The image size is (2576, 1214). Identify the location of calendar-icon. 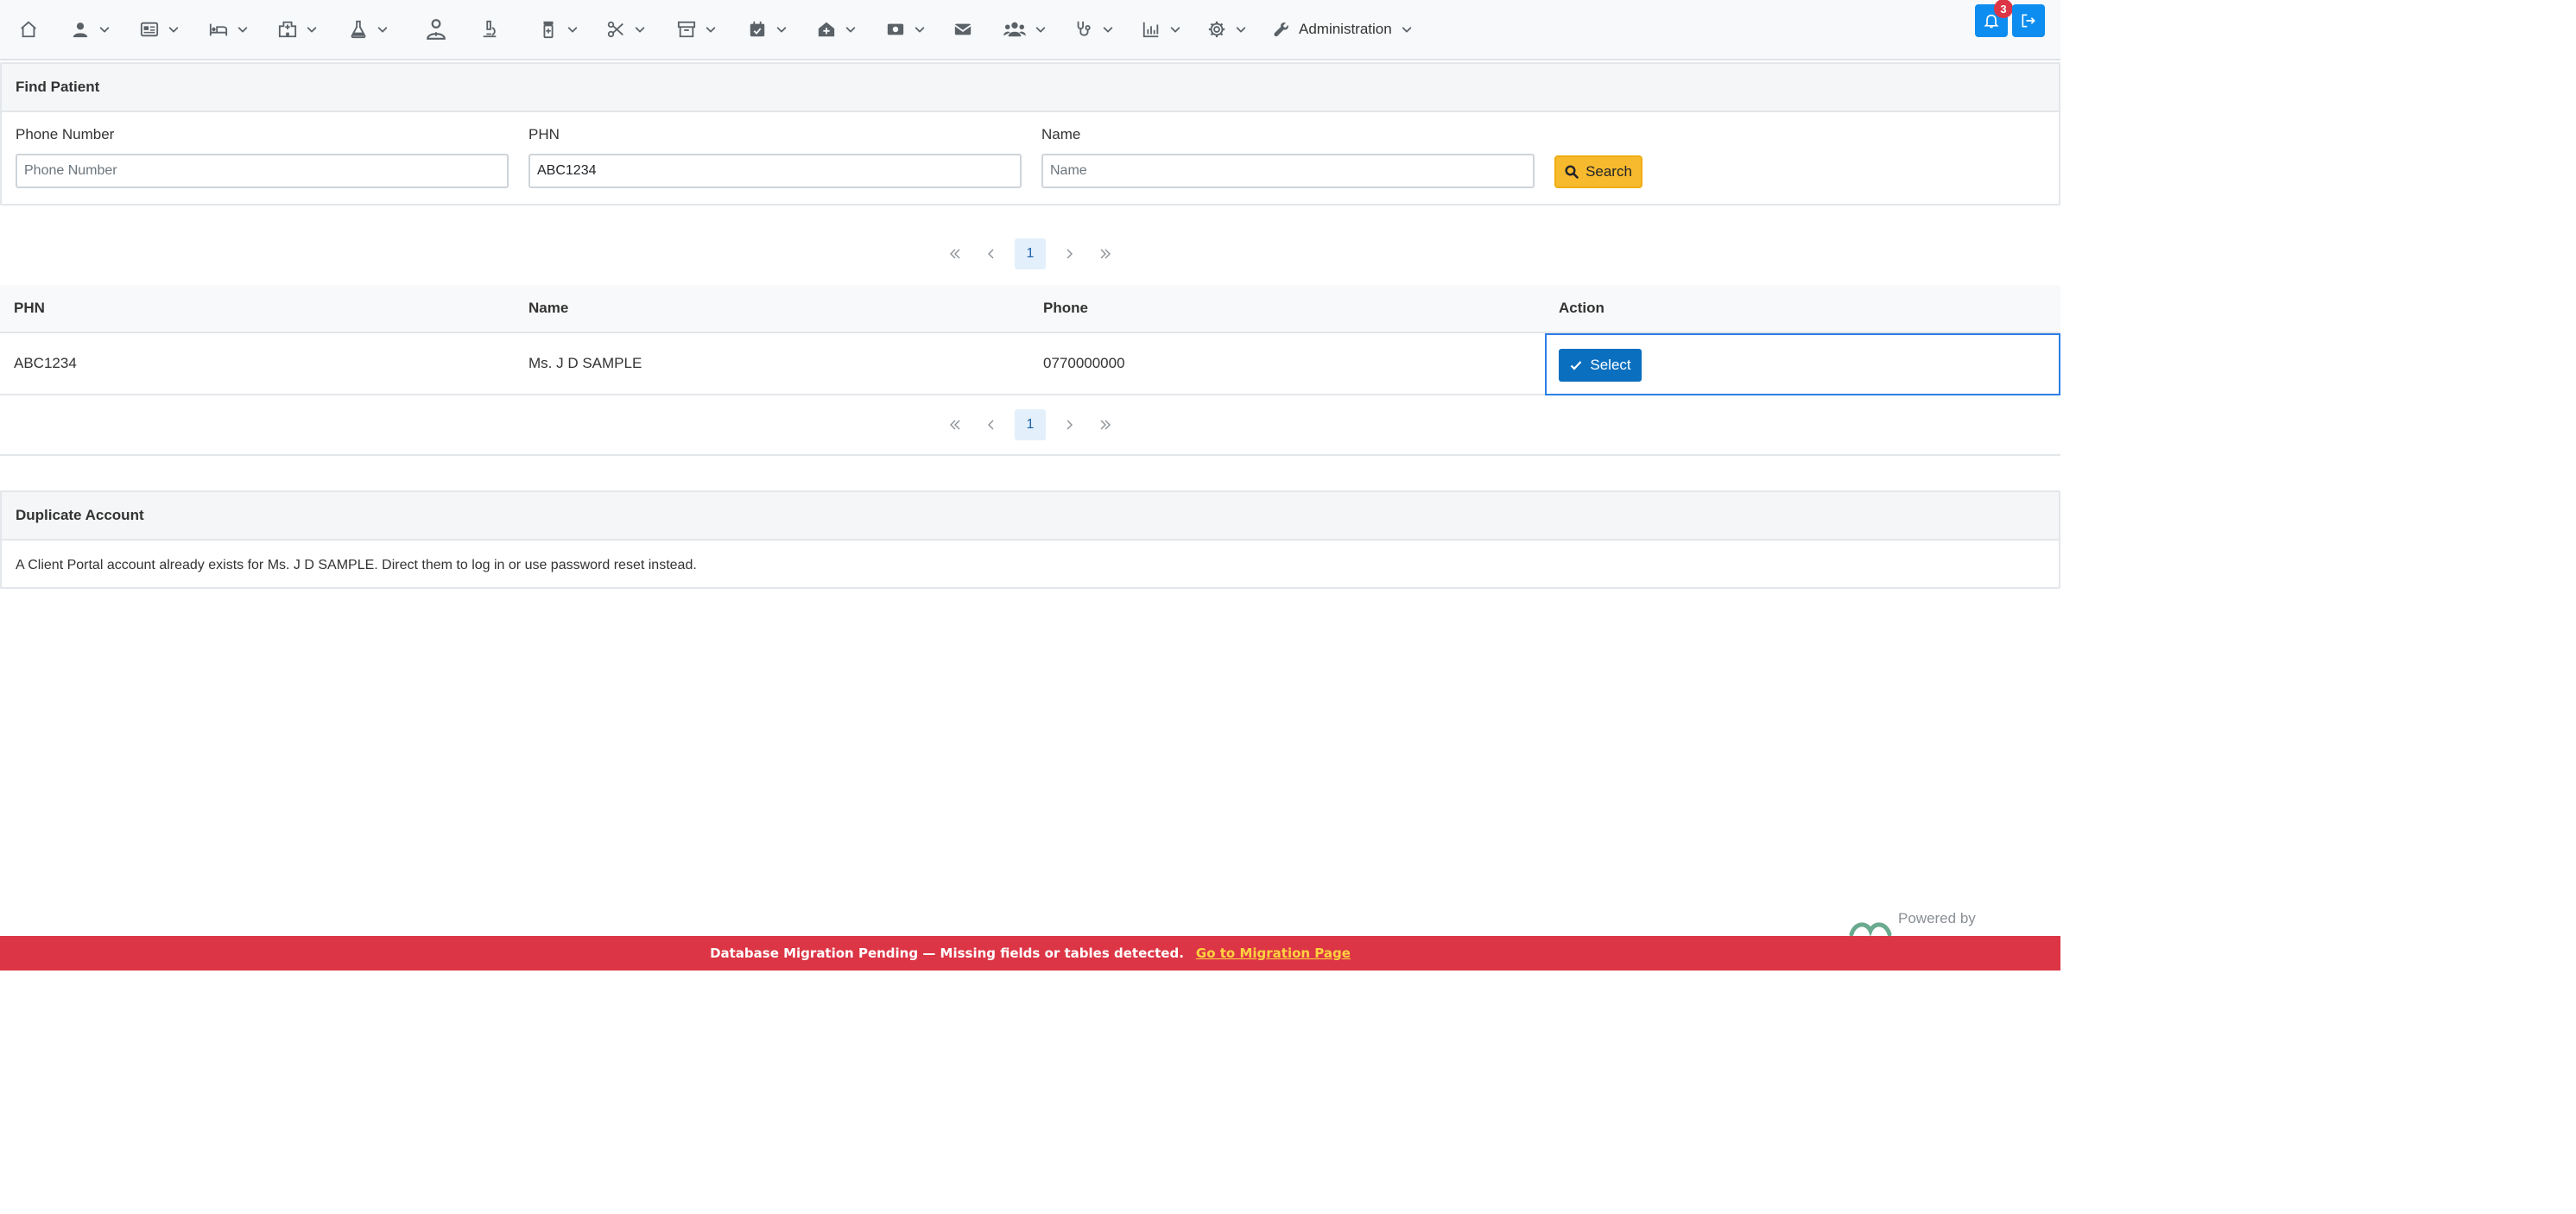
(757, 29).